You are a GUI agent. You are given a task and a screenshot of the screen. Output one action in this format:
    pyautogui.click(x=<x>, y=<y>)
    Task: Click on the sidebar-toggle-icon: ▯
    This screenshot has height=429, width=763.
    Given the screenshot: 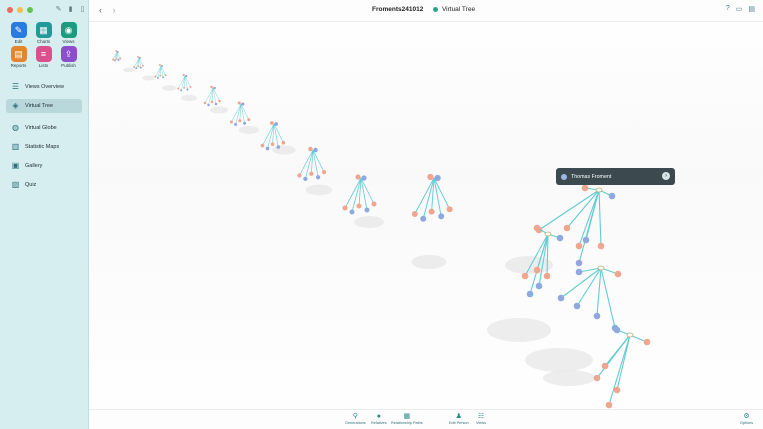 What is the action you would take?
    pyautogui.click(x=82, y=9)
    